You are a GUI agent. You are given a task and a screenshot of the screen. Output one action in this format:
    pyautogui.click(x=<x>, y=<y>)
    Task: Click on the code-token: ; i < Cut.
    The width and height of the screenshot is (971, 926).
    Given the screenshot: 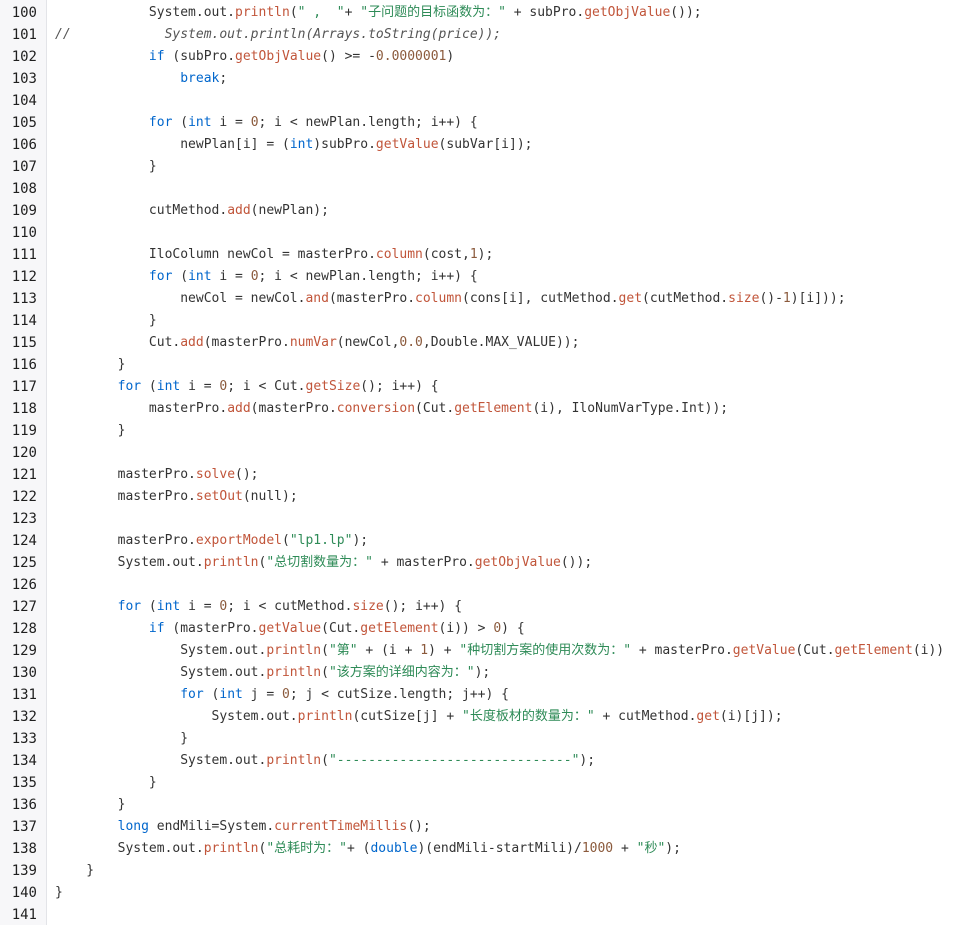 What is the action you would take?
    pyautogui.click(x=266, y=386)
    